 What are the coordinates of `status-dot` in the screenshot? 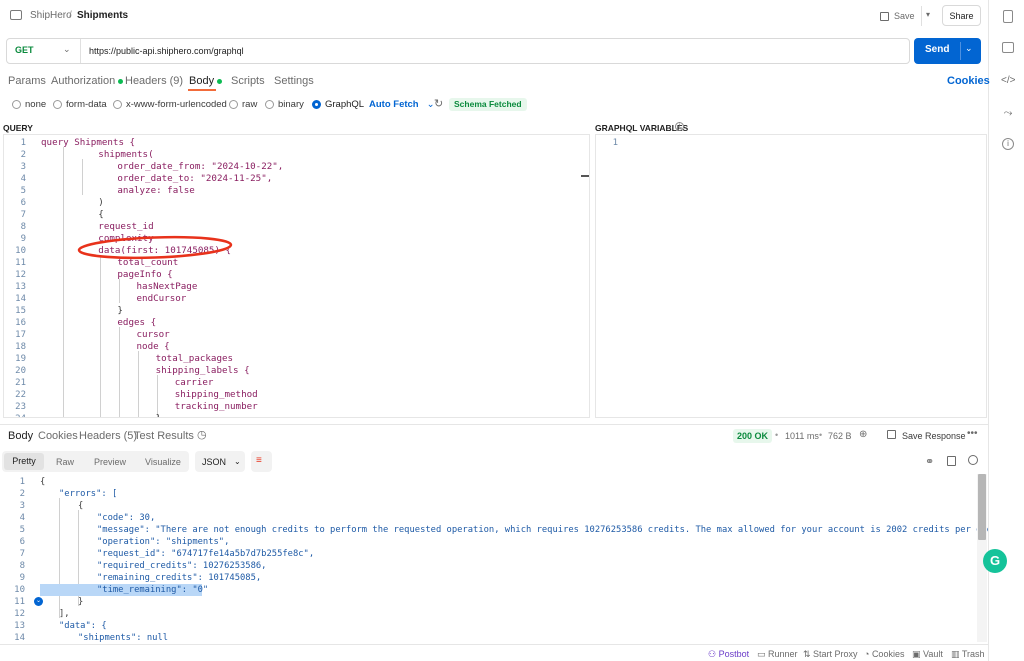 It's located at (121, 81).